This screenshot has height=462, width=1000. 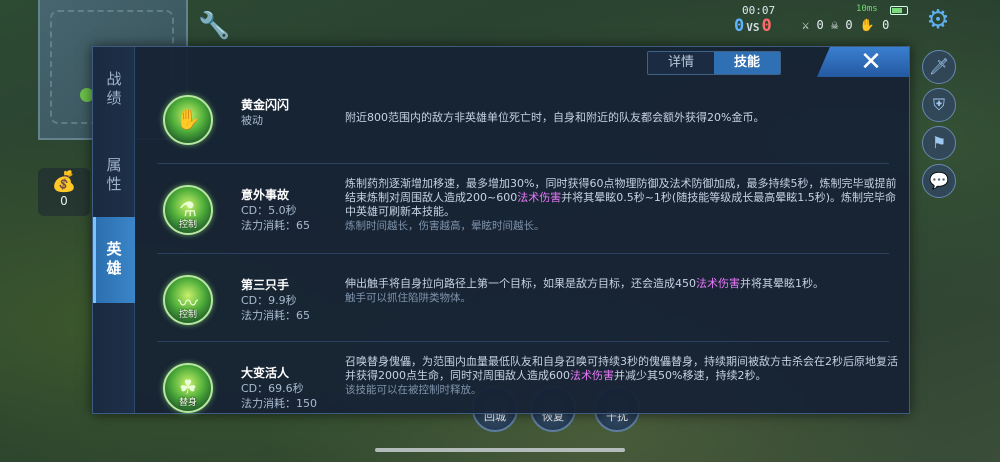 I want to click on desc-text: 伸出触手将自身拉向路径上第一个目标，如果是敌方目标，还会造成450, so click(x=520, y=283).